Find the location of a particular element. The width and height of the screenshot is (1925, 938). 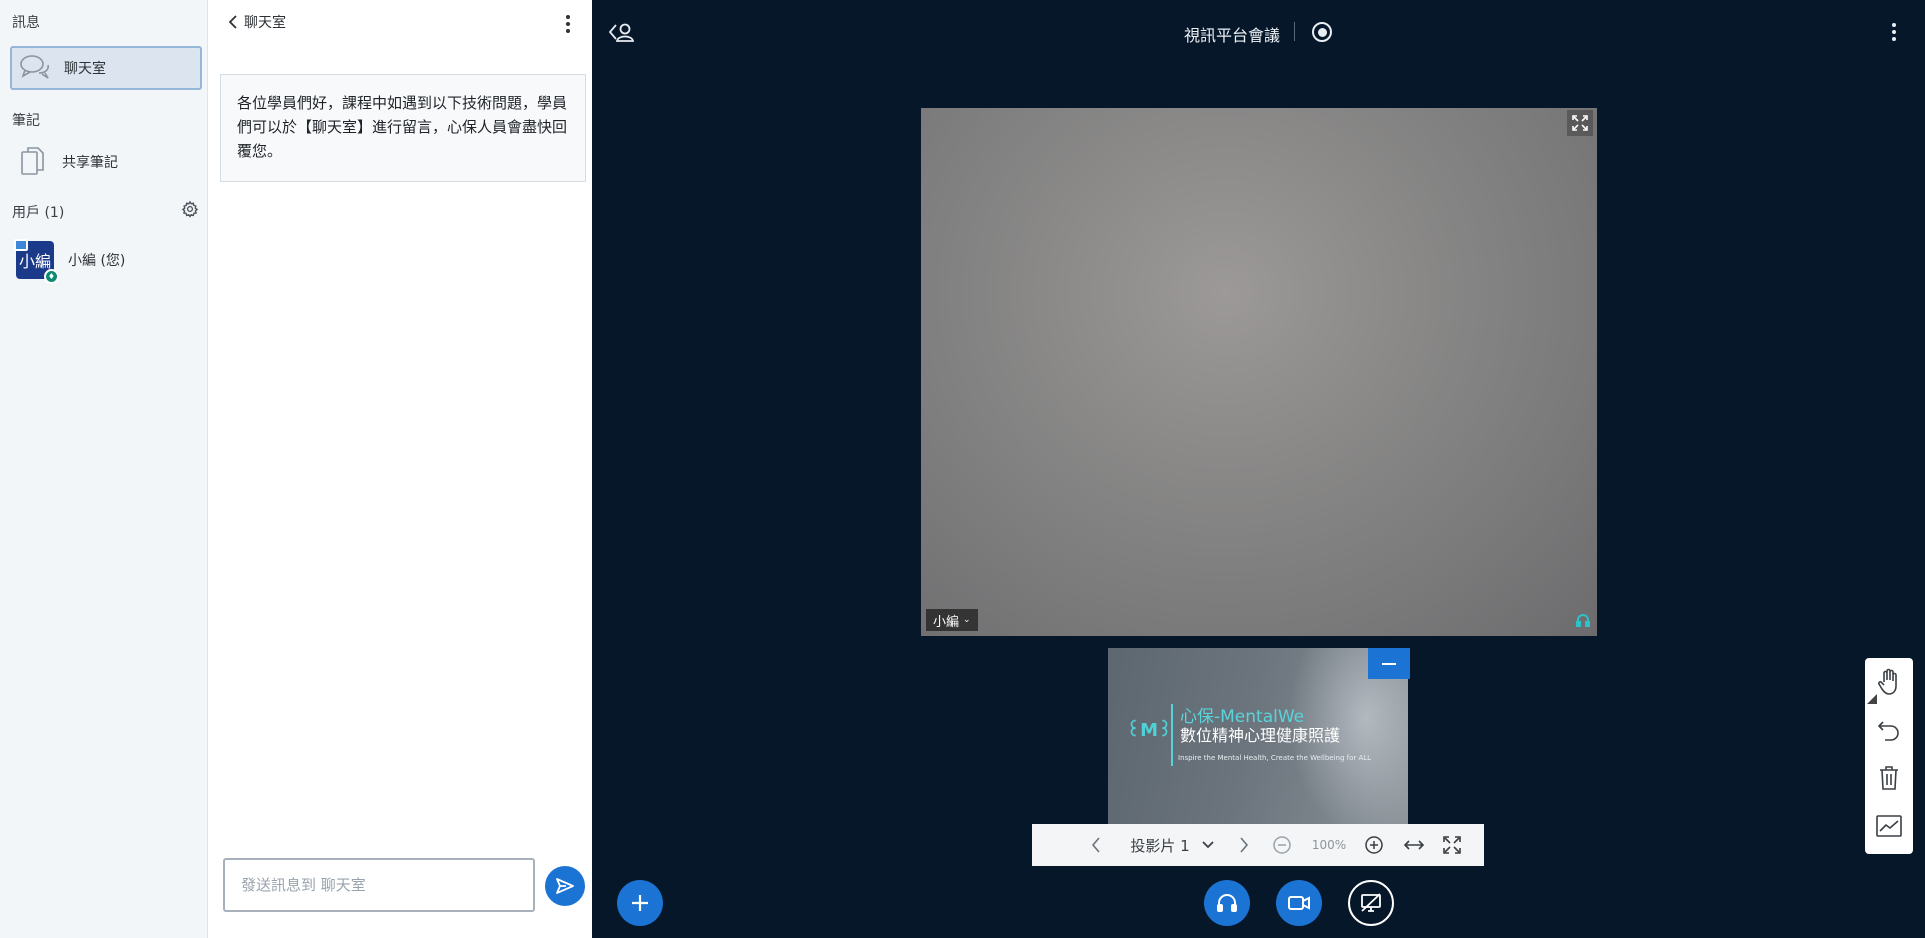

slide-divider is located at coordinates (1172, 735).